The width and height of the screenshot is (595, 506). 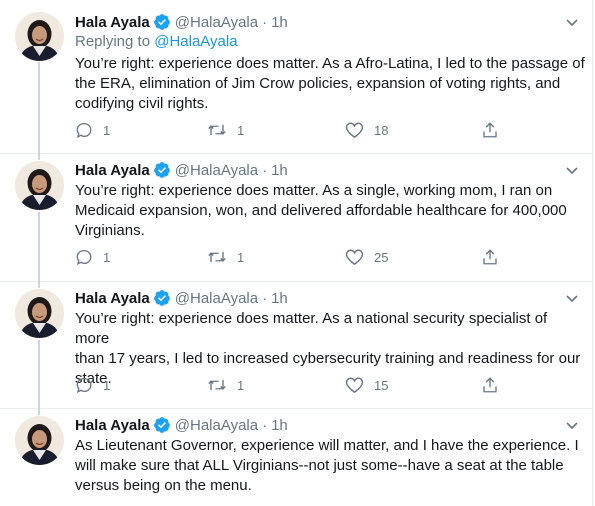 What do you see at coordinates (163, 485) in the screenshot?
I see `tweet-text-line: versus being on the menu.` at bounding box center [163, 485].